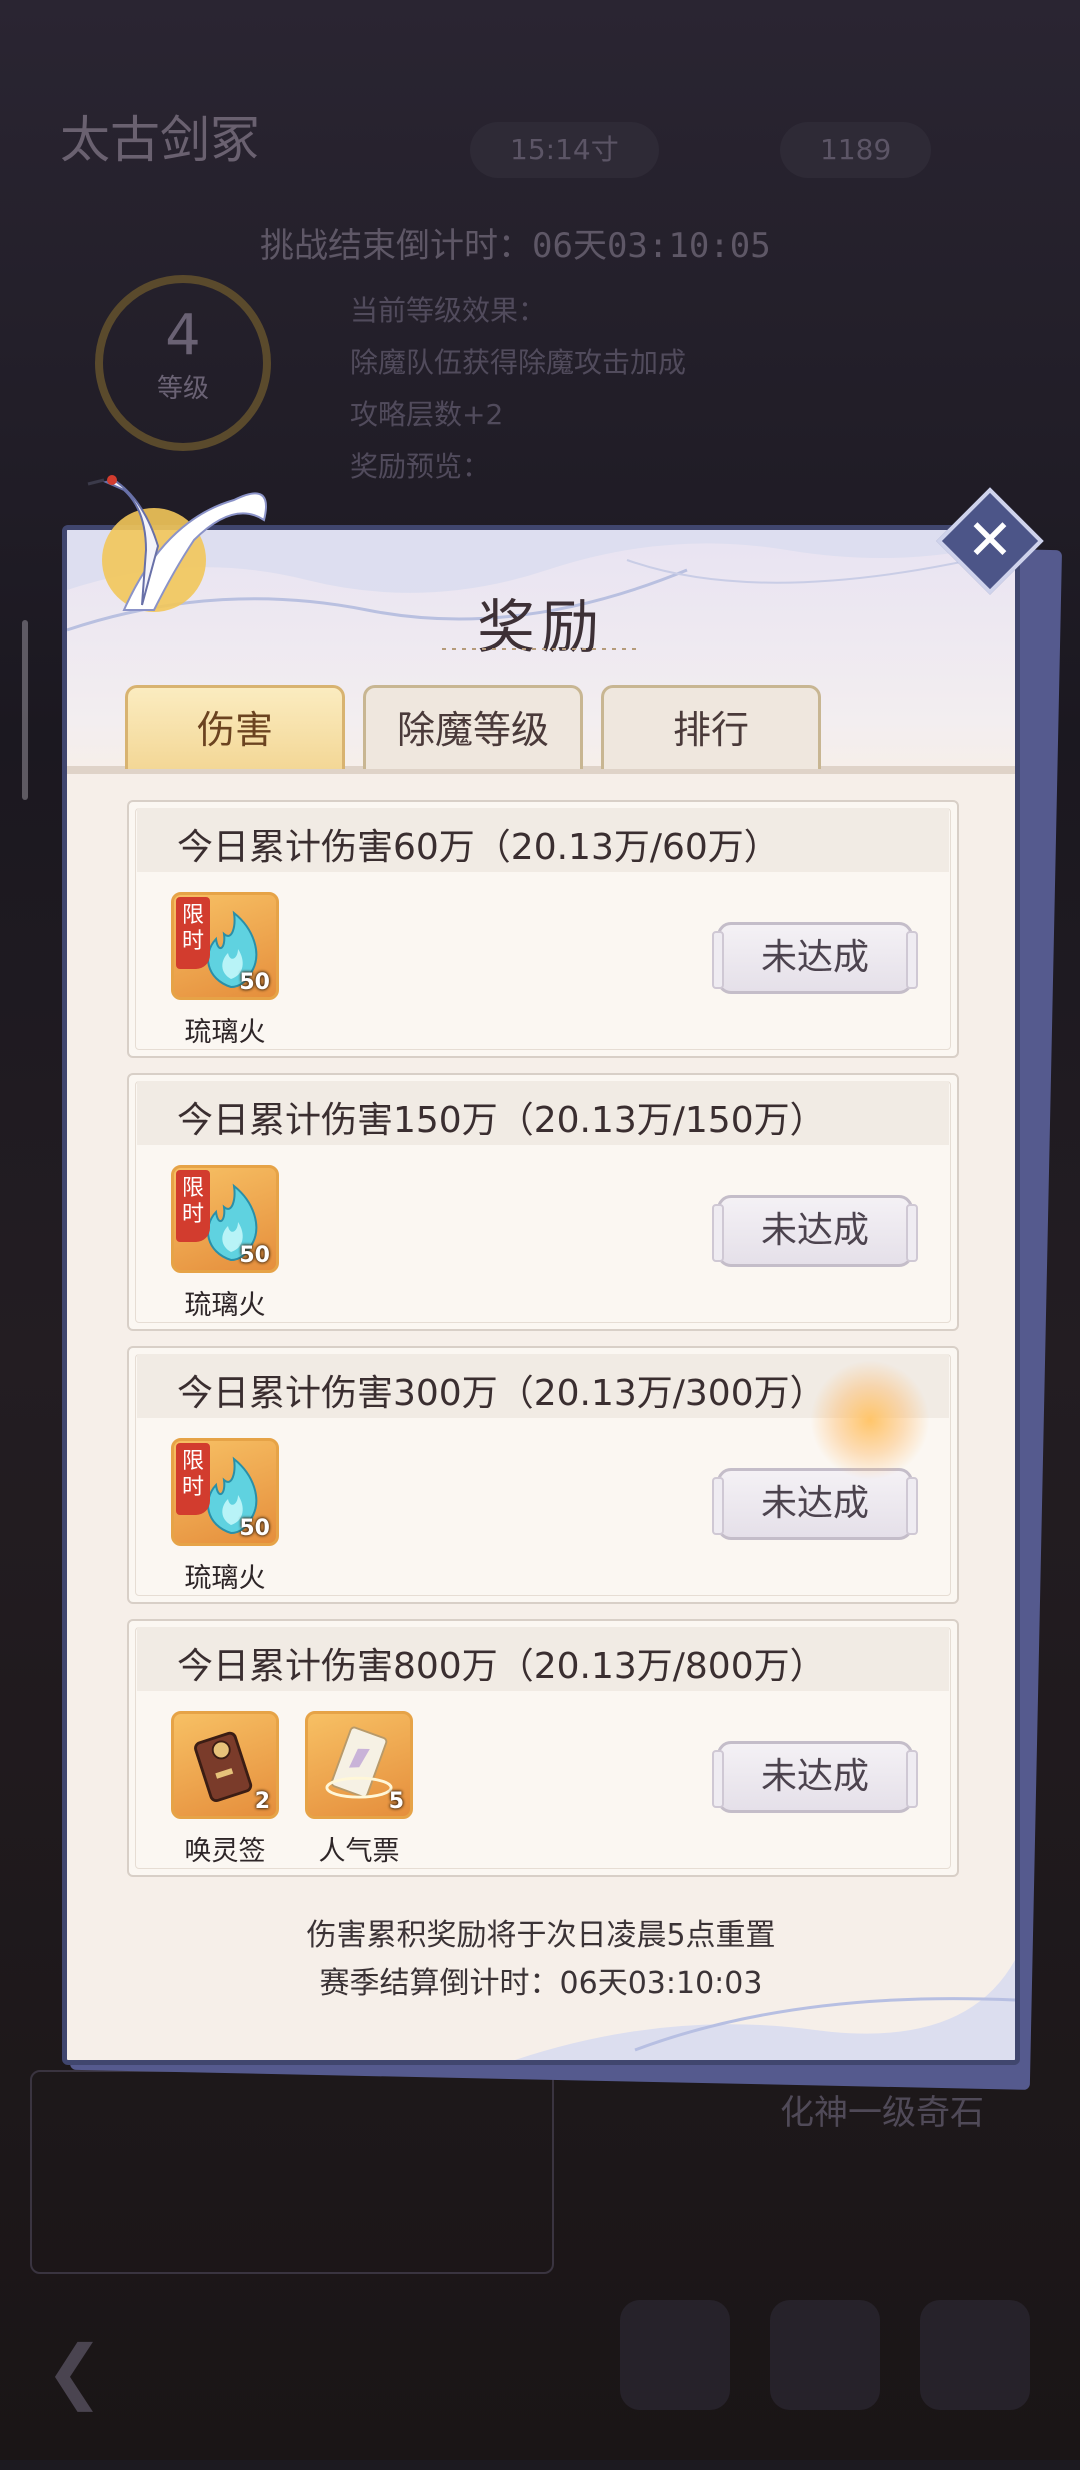 Image resolution: width=1080 pixels, height=2470 pixels. Describe the element at coordinates (564, 150) in the screenshot. I see `background-resource-pill: 15:14寸` at that location.